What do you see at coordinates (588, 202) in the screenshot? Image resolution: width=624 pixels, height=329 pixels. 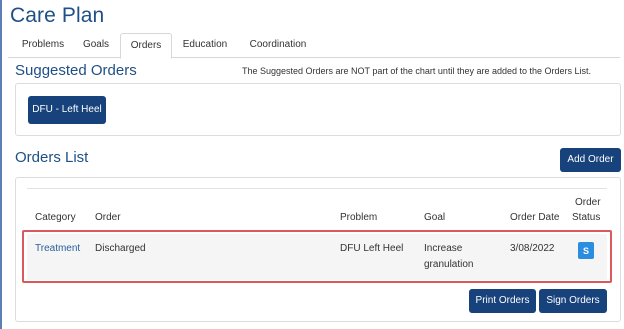 I see `column-header-order-status-line1: Order` at bounding box center [588, 202].